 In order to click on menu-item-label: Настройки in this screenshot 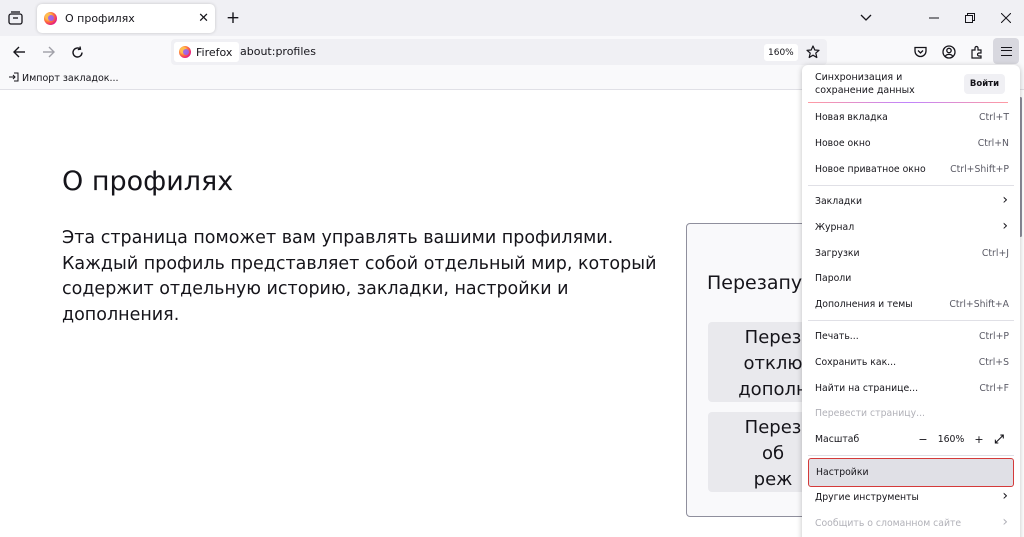, I will do `click(842, 472)`.